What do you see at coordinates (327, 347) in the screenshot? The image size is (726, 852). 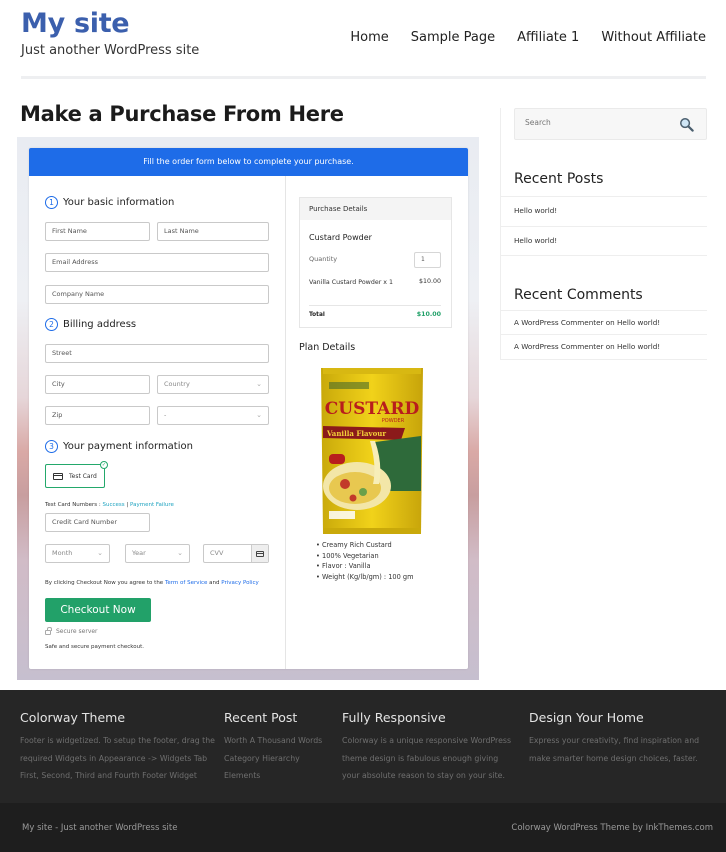 I see `plan-details-title: Plan Details` at bounding box center [327, 347].